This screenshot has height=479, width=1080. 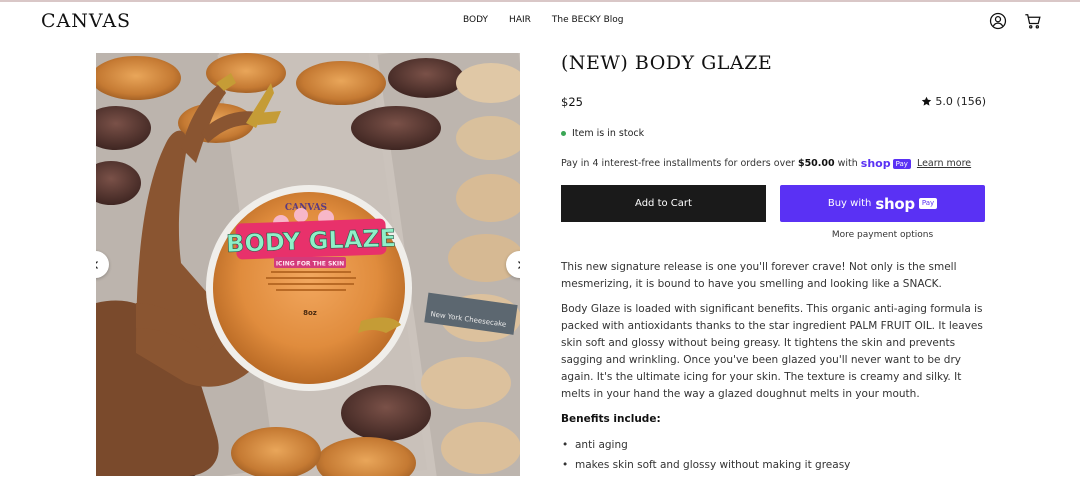 I want to click on learn-more-link: Learn more, so click(x=944, y=163).